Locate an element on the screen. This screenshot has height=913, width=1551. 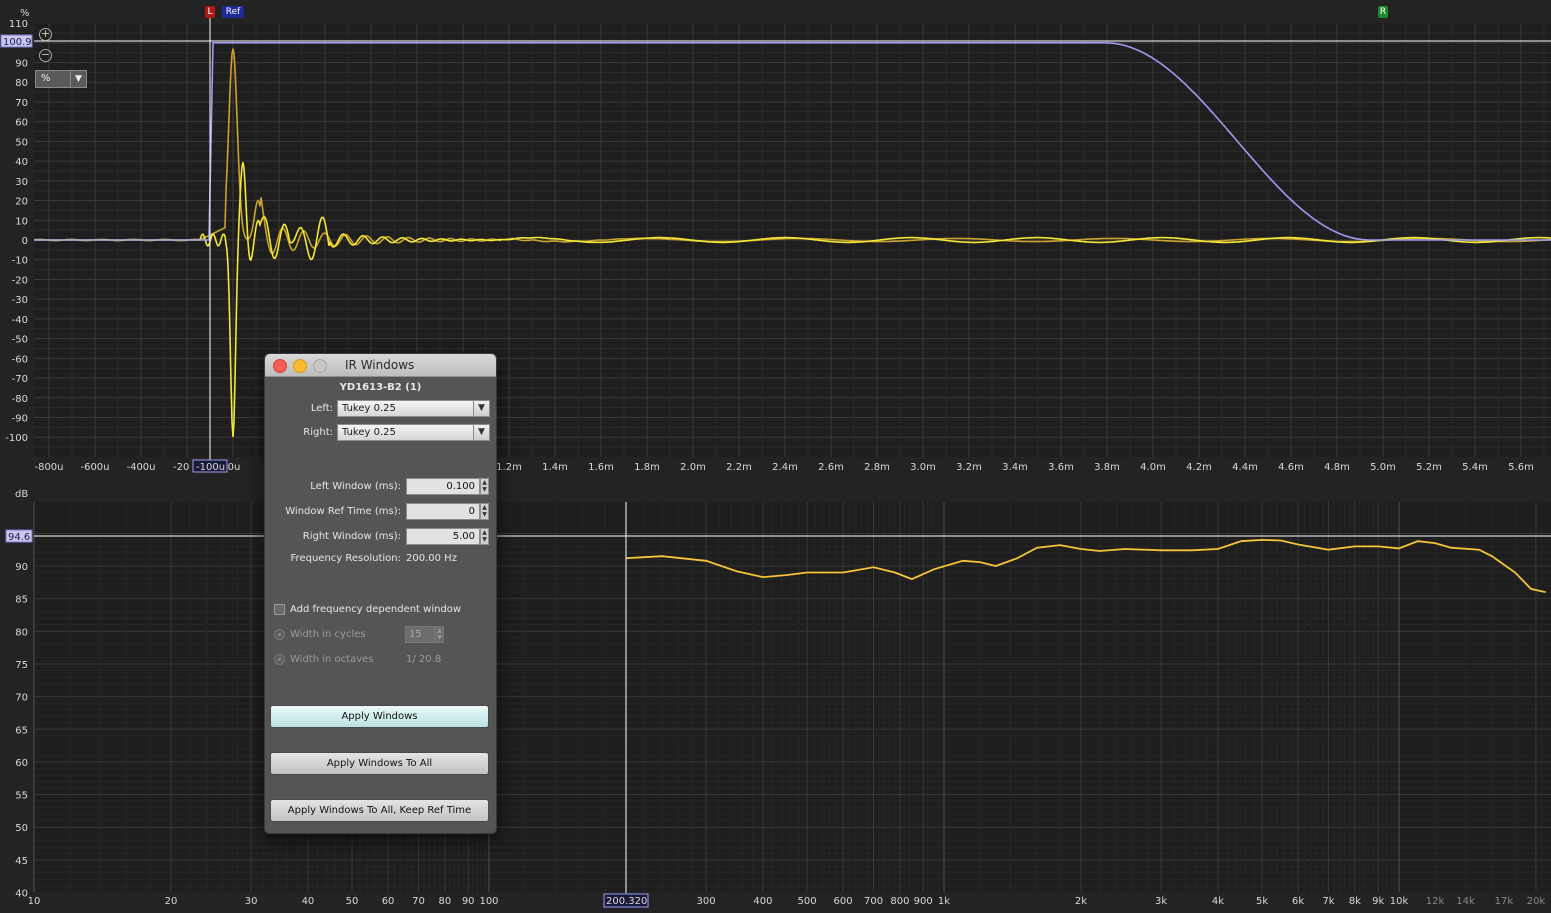
ir-x-tick: 3.4m is located at coordinates (1015, 467).